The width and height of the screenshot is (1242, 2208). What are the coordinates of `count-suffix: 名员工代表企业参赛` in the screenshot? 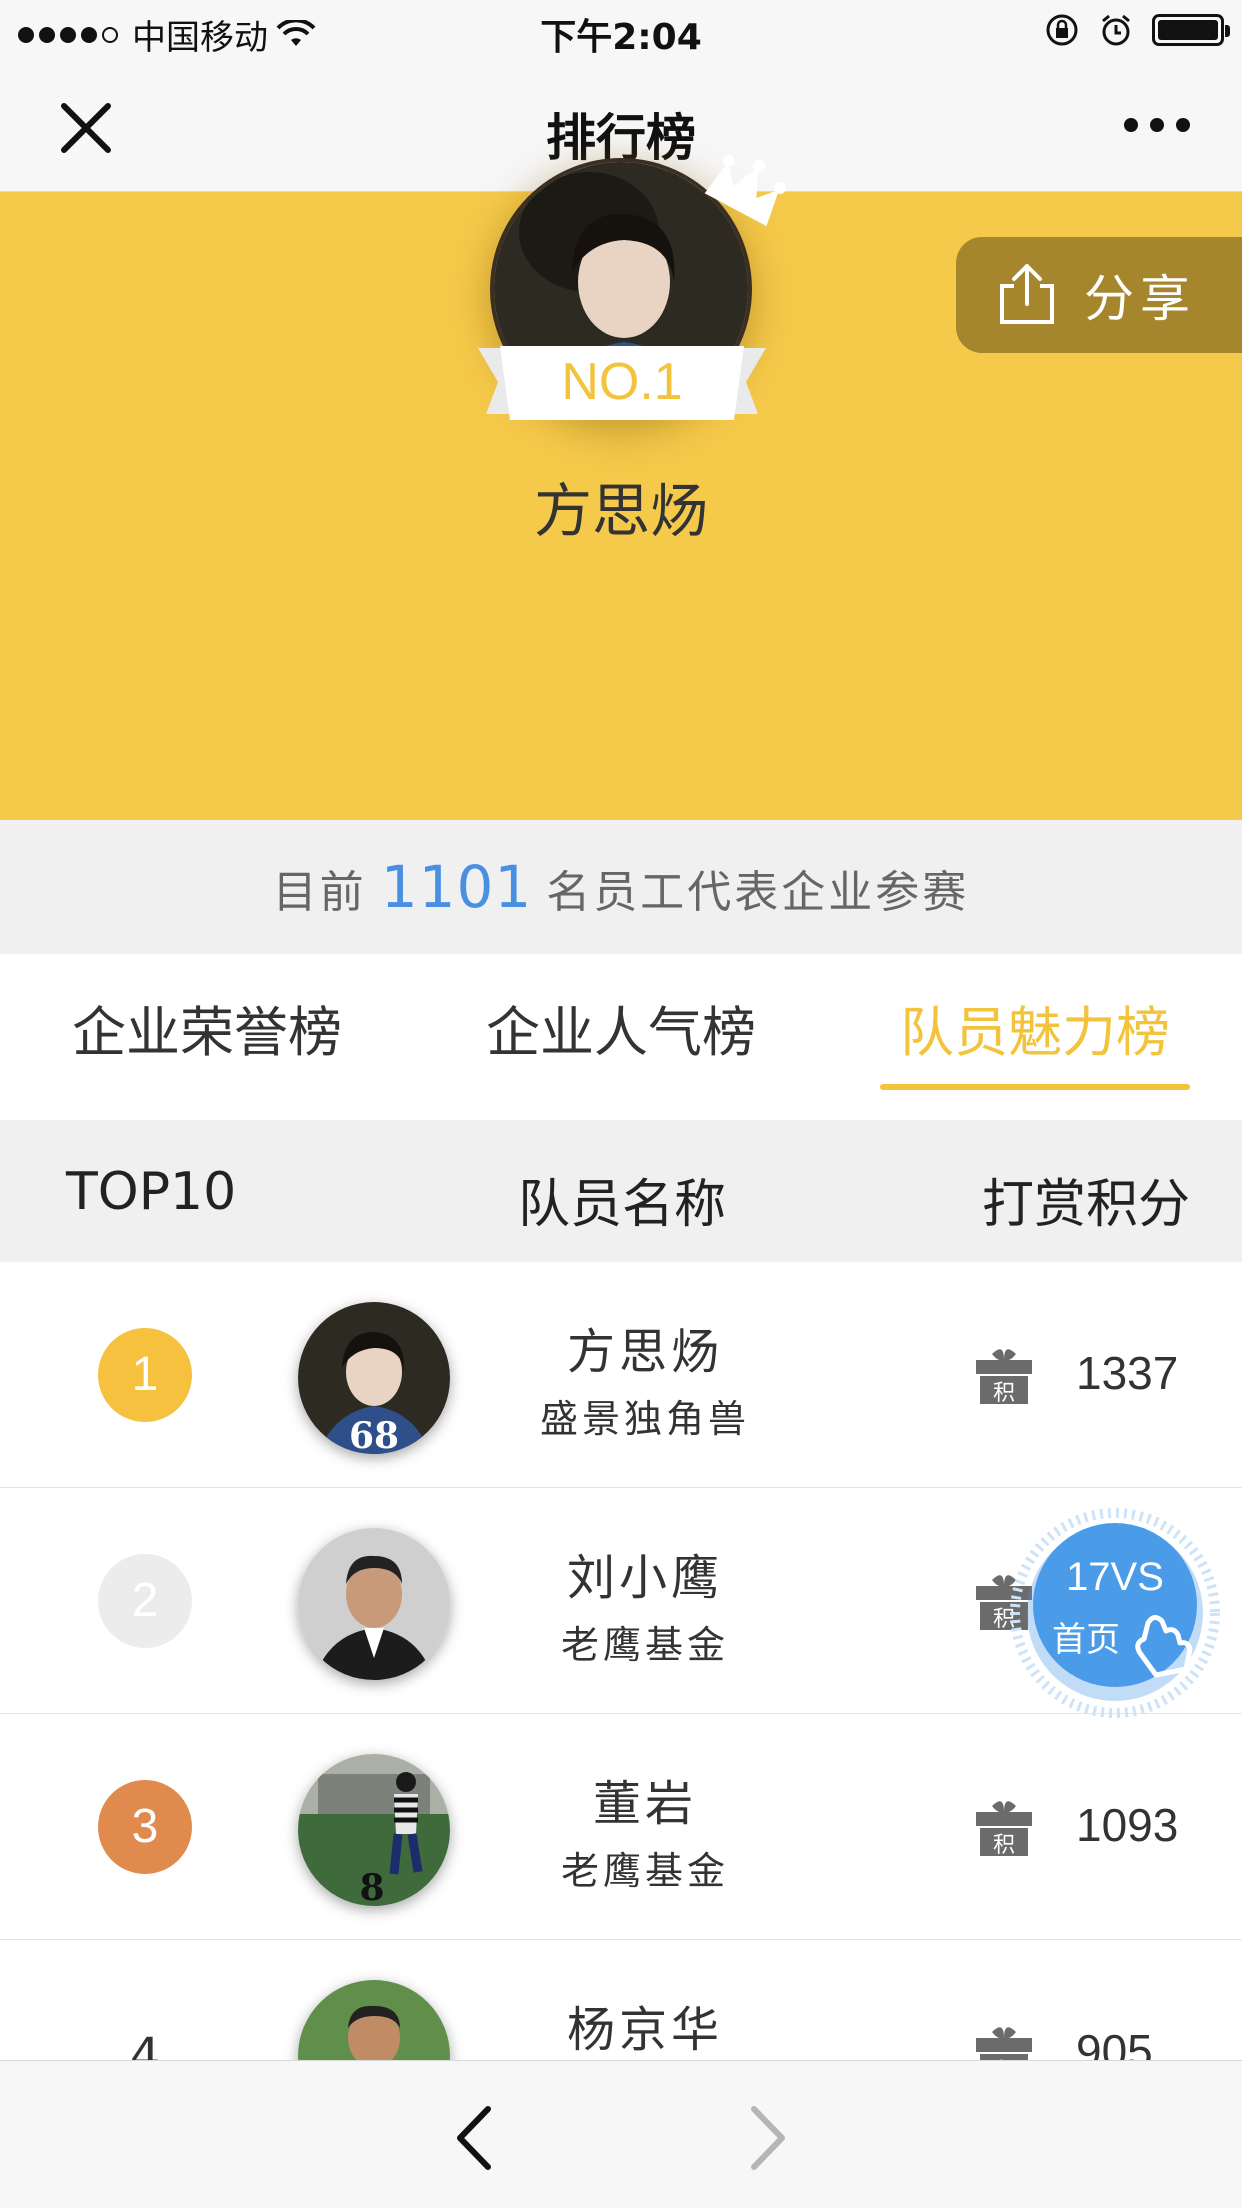 It's located at (758, 892).